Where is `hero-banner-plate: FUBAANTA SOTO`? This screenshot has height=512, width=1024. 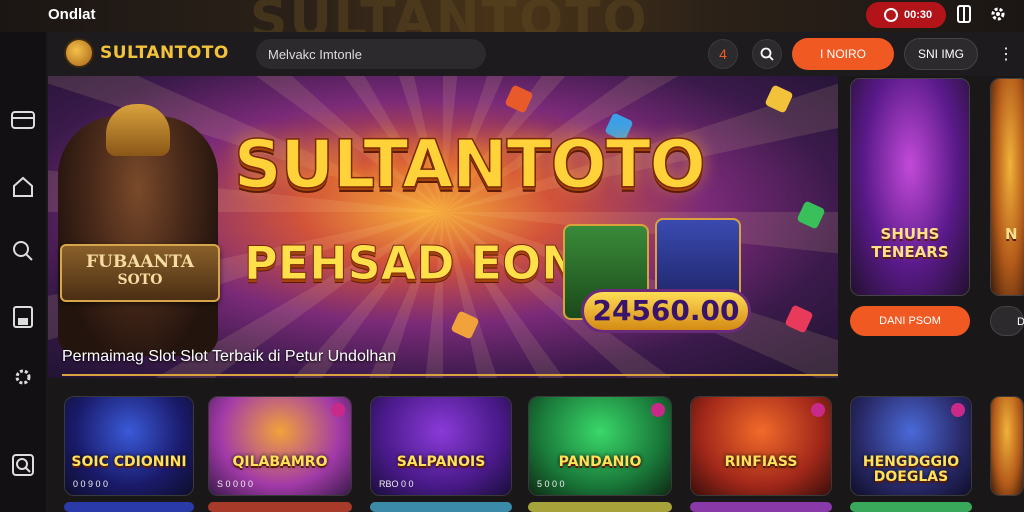
hero-banner-plate: FUBAANTA SOTO is located at coordinates (140, 273).